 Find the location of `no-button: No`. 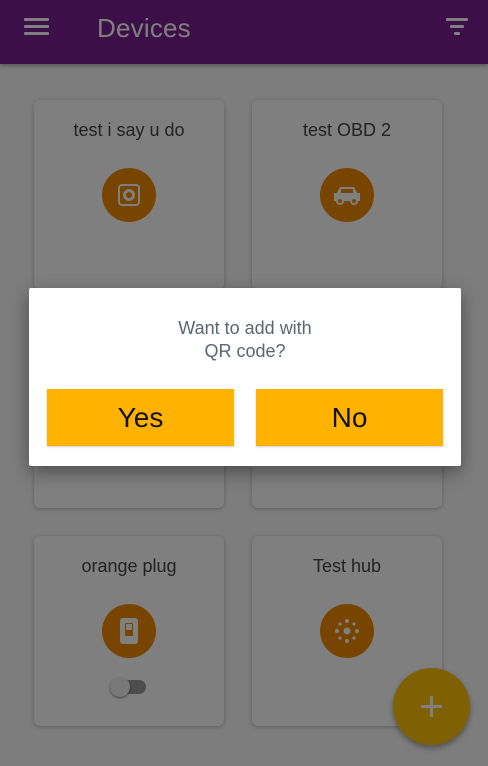

no-button: No is located at coordinates (349, 417).